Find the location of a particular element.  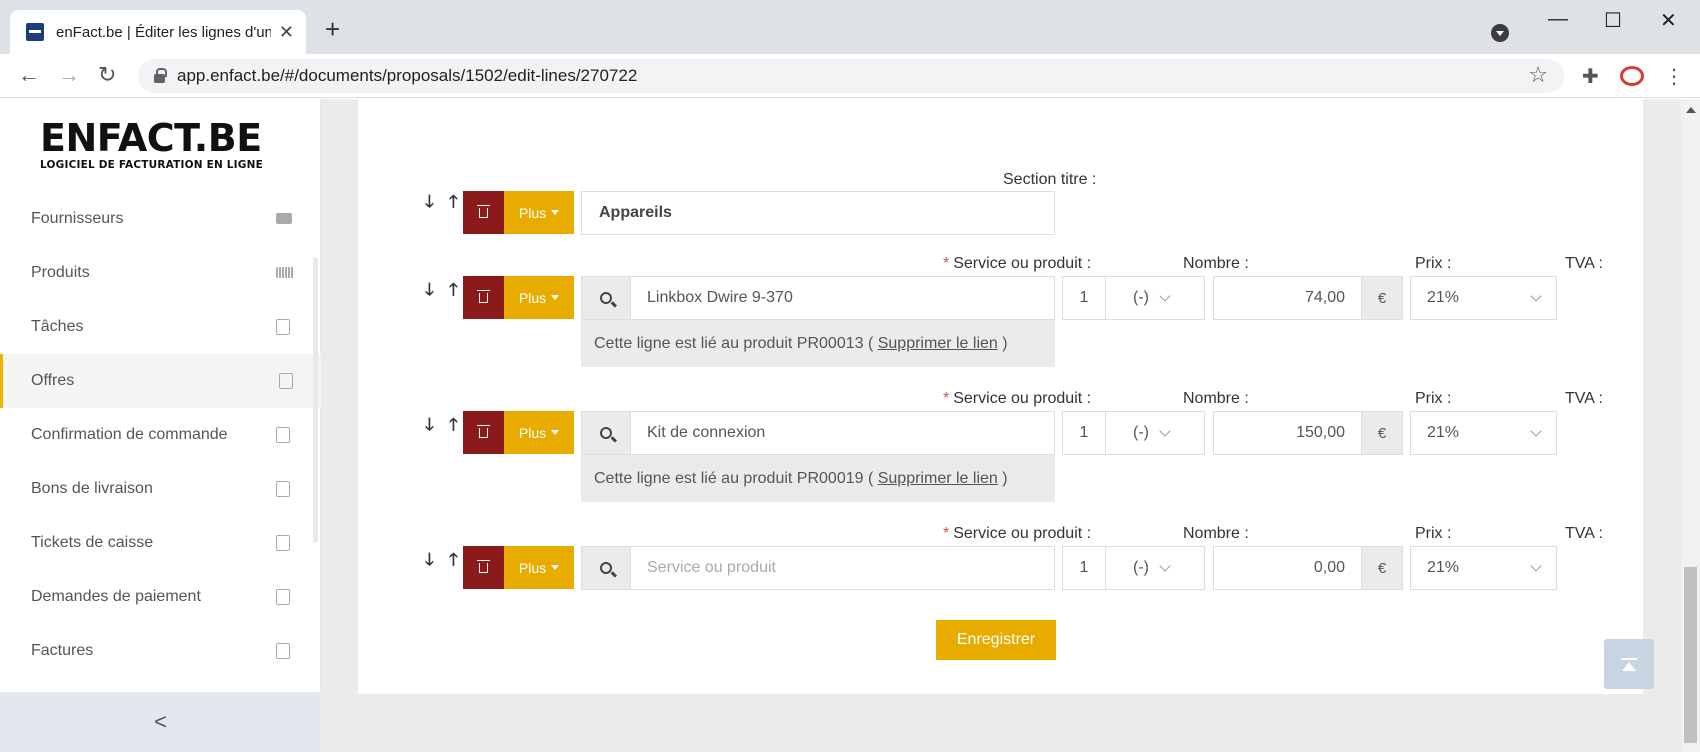

extension-icon is located at coordinates (1632, 76).